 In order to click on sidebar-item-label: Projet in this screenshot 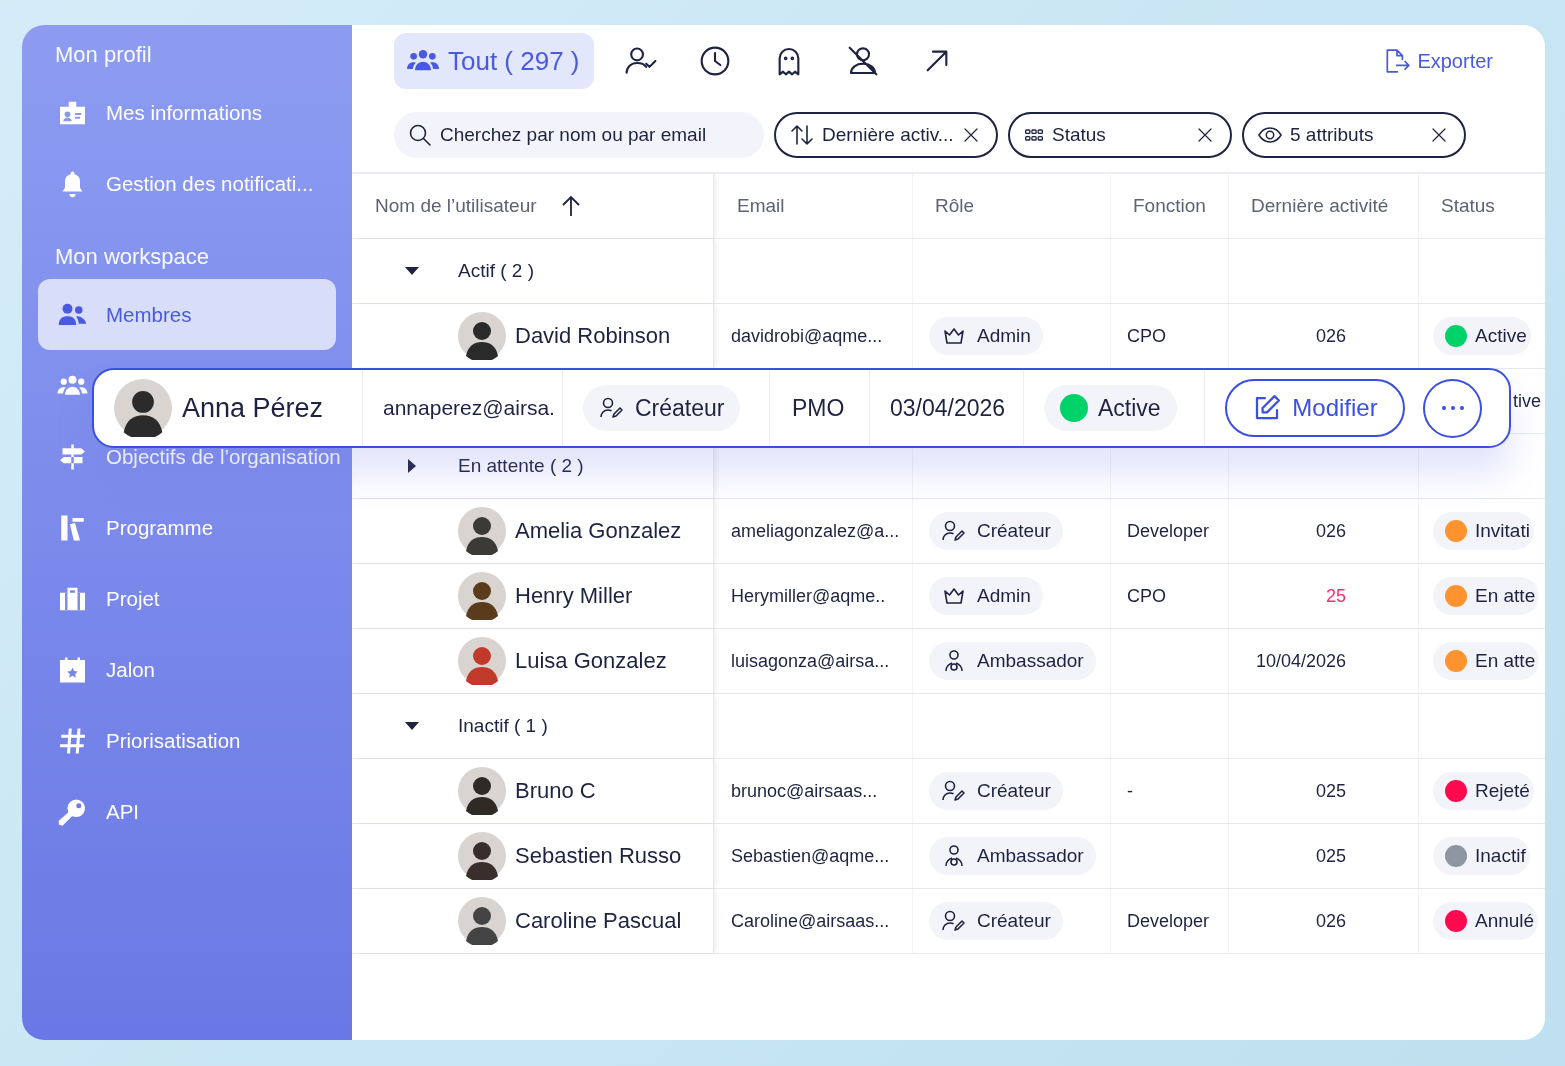, I will do `click(133, 598)`.